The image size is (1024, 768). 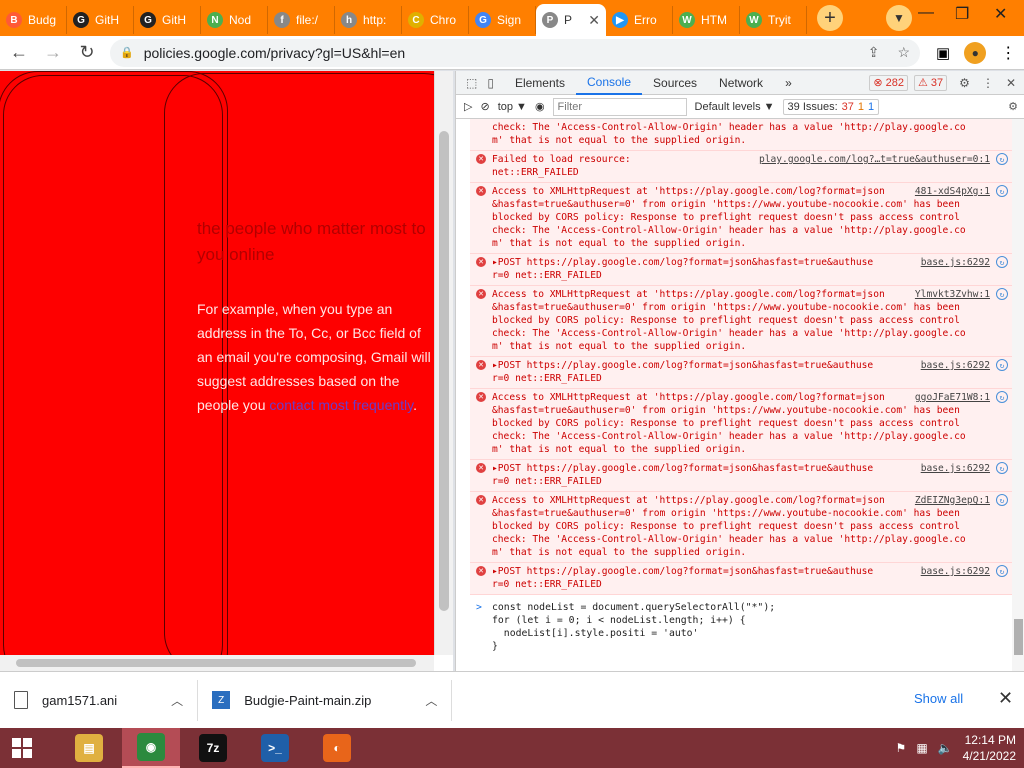 I want to click on page-vertical-scrollbar, so click(x=443, y=363).